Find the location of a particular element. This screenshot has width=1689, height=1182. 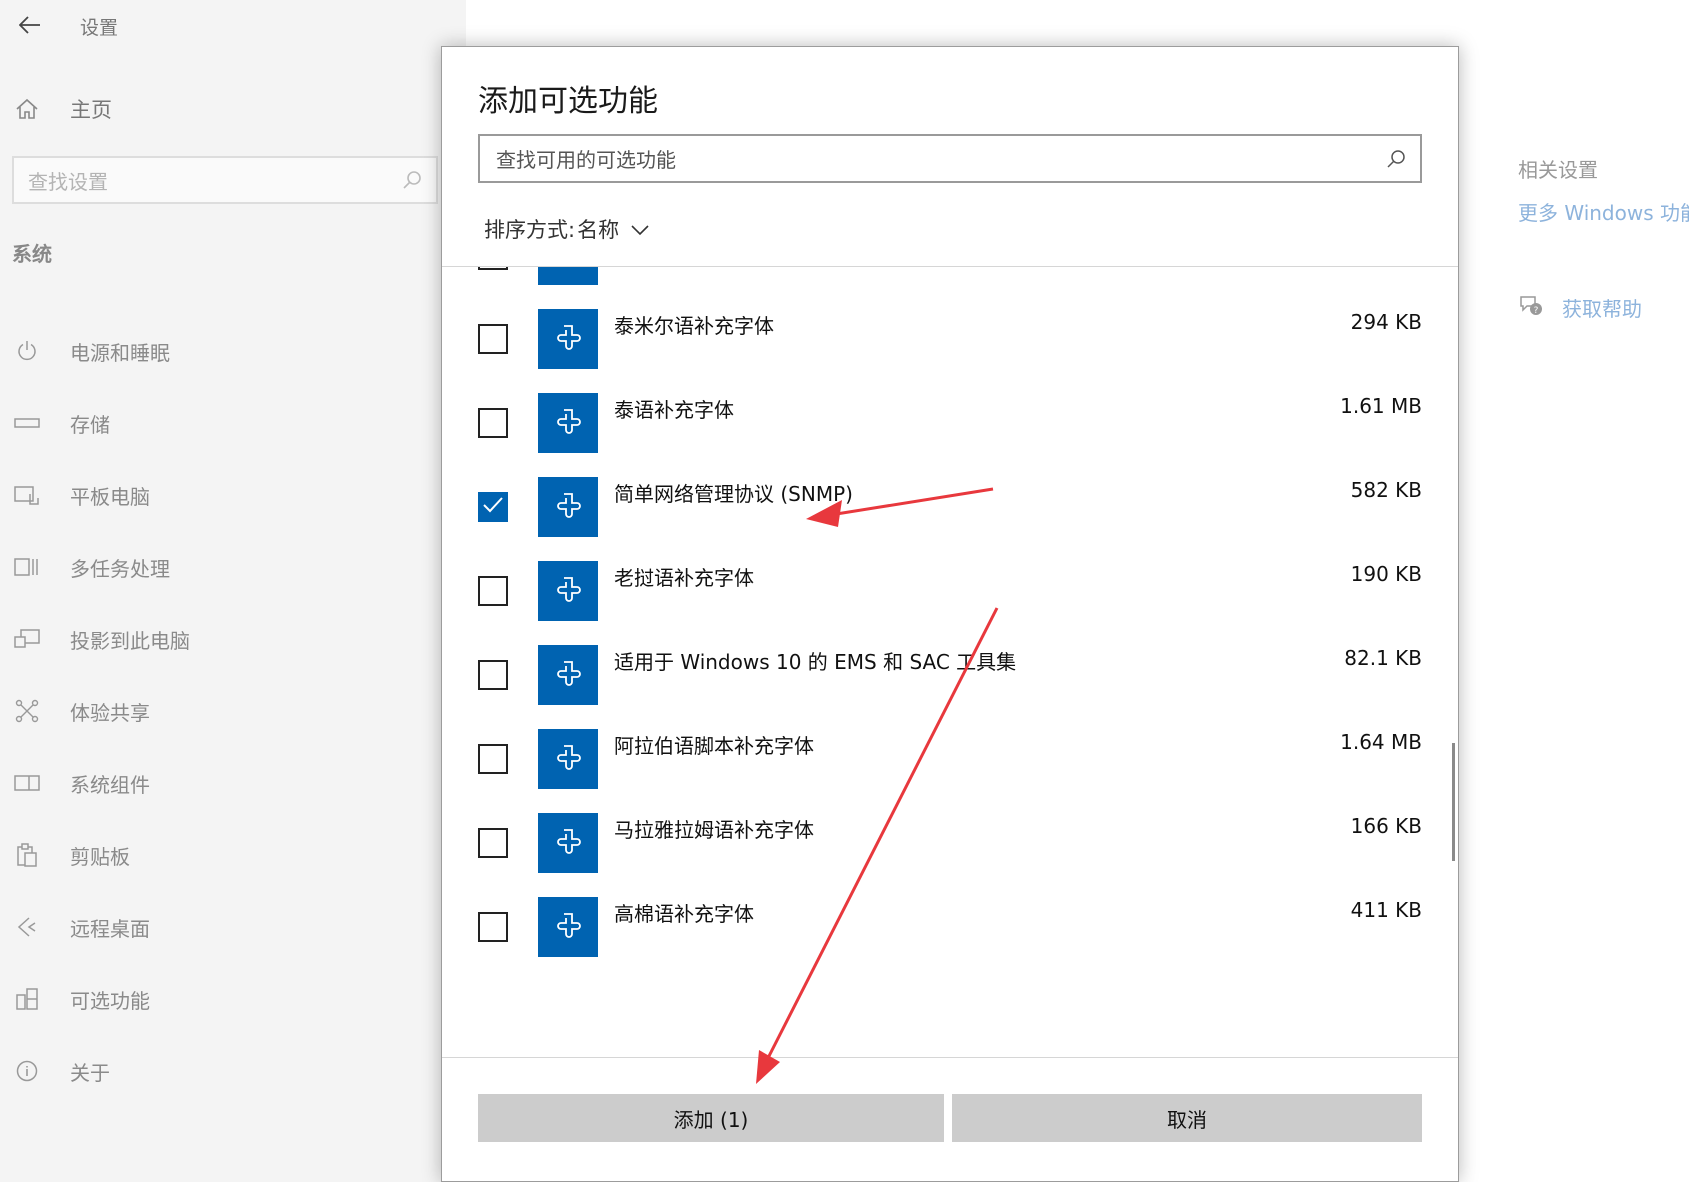

feature-row: 高棉语补充字体 411 KB is located at coordinates (950, 929).